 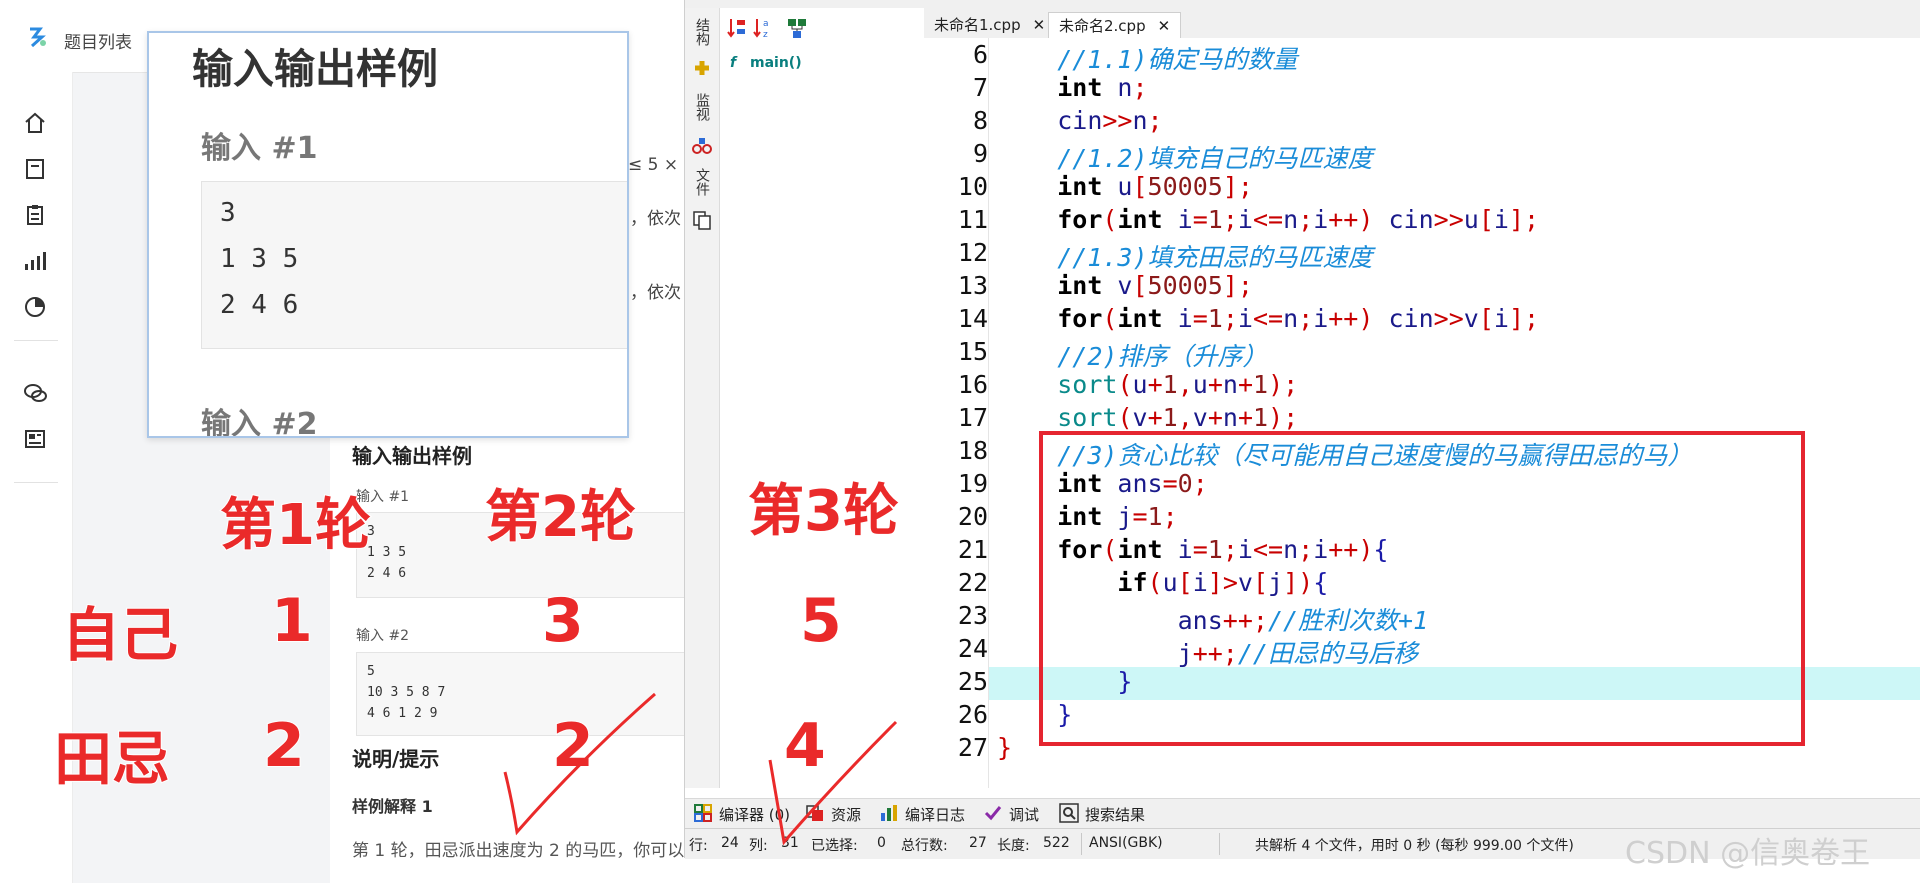 I want to click on file-tab-1: 未命名1.cpp ✕, so click(x=989, y=25).